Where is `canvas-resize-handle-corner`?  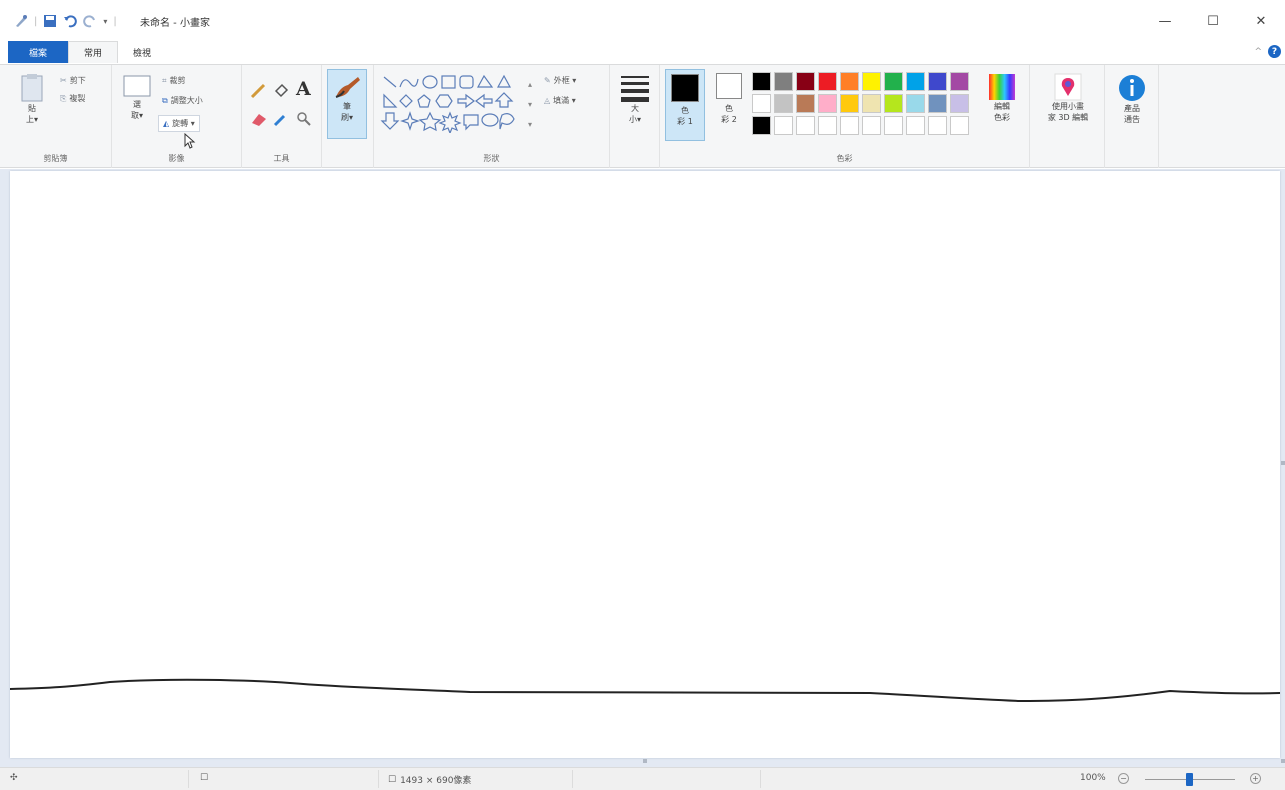 canvas-resize-handle-corner is located at coordinates (1283, 761).